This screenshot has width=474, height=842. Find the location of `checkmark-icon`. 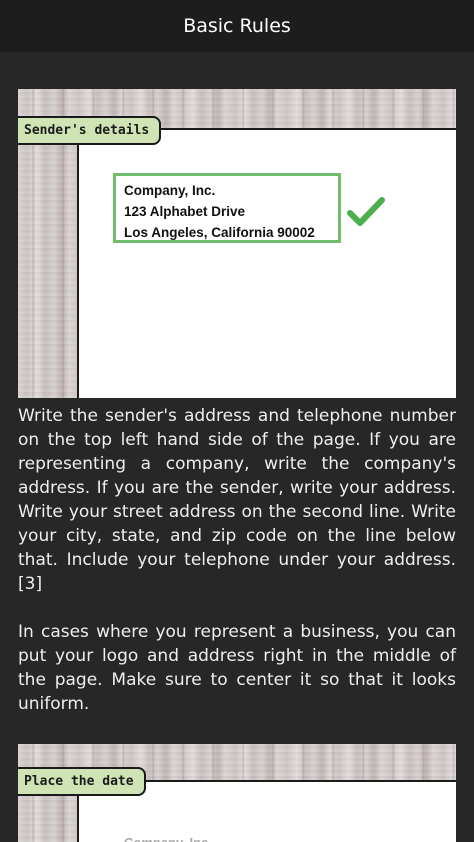

checkmark-icon is located at coordinates (366, 211).